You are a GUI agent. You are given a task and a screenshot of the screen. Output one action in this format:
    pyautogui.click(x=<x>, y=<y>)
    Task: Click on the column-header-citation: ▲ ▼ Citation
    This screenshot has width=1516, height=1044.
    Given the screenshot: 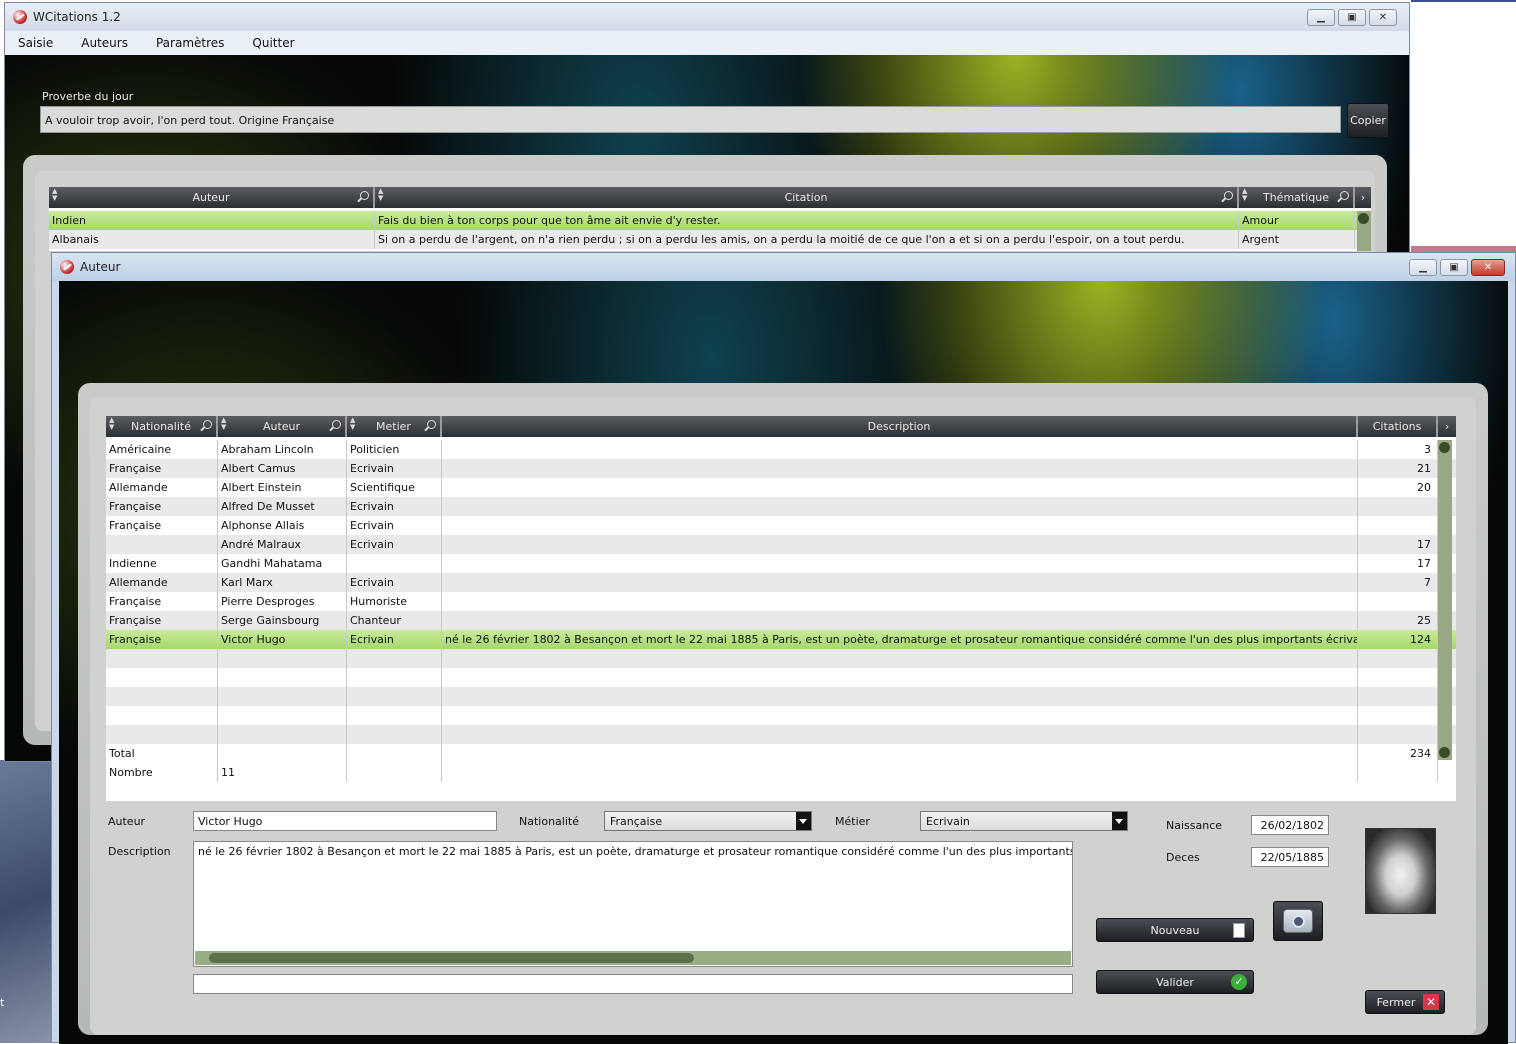 What is the action you would take?
    pyautogui.click(x=807, y=197)
    